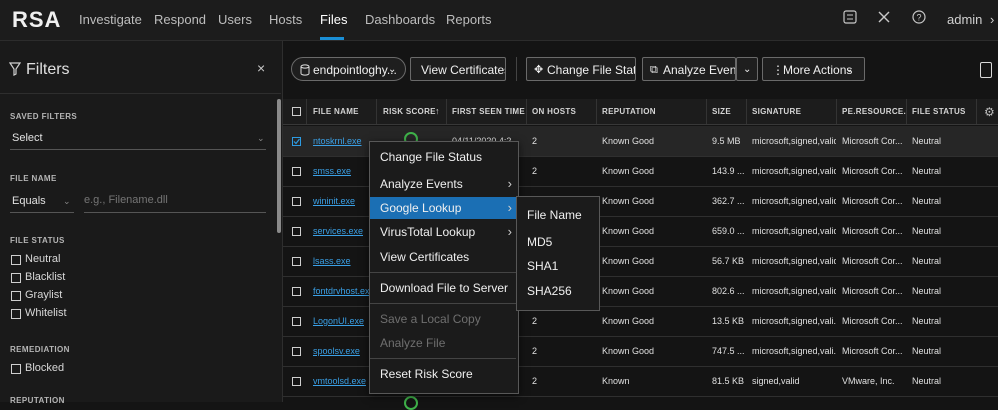 The height and width of the screenshot is (410, 998). I want to click on view-certificates-button: View Certificates, so click(458, 69).